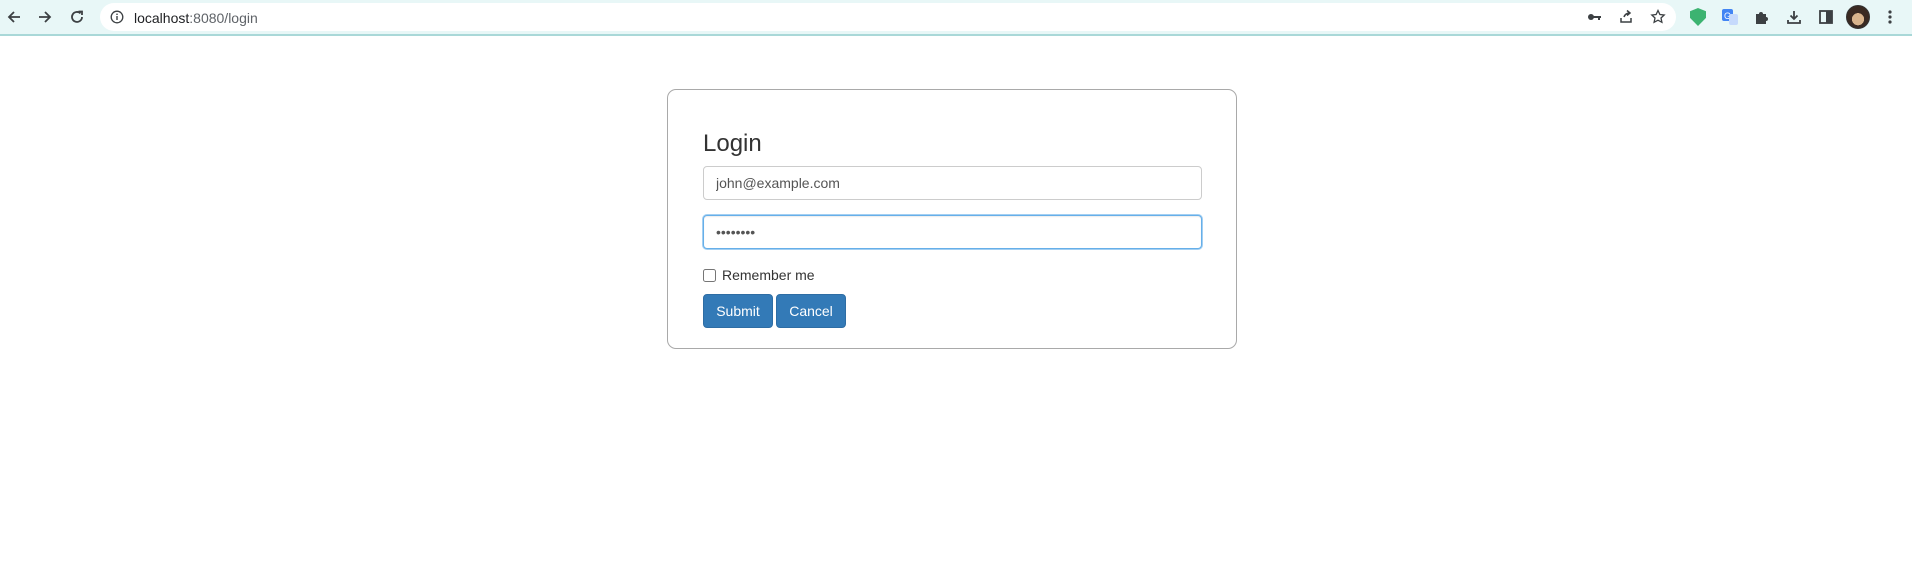 This screenshot has width=1912, height=582. What do you see at coordinates (1594, 17) in the screenshot?
I see `key-icon` at bounding box center [1594, 17].